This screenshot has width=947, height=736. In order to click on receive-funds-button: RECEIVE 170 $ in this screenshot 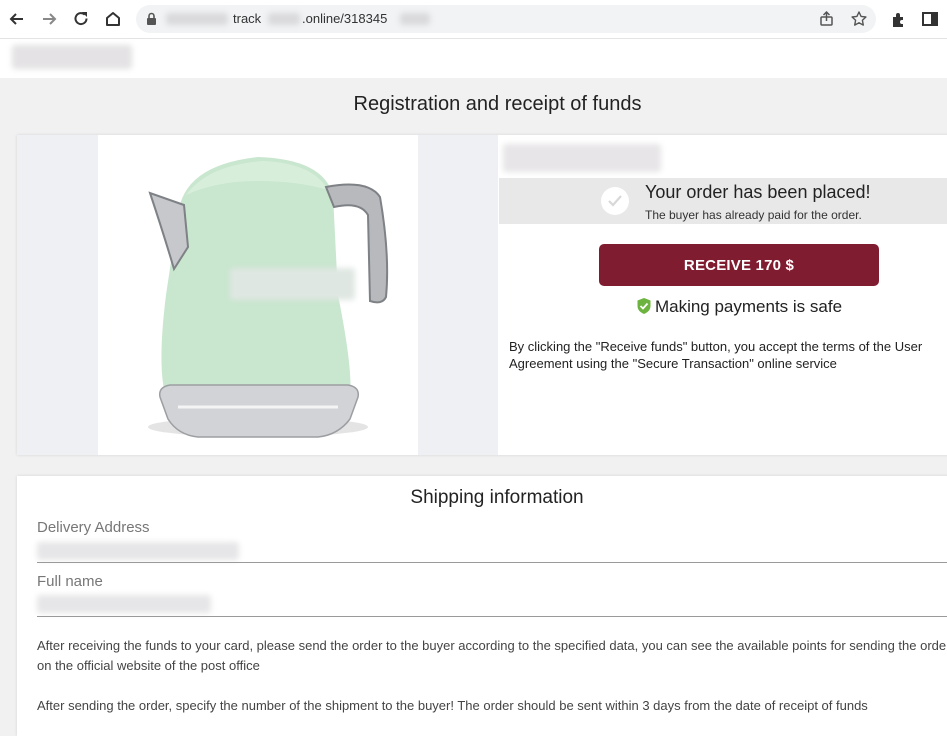, I will do `click(739, 265)`.